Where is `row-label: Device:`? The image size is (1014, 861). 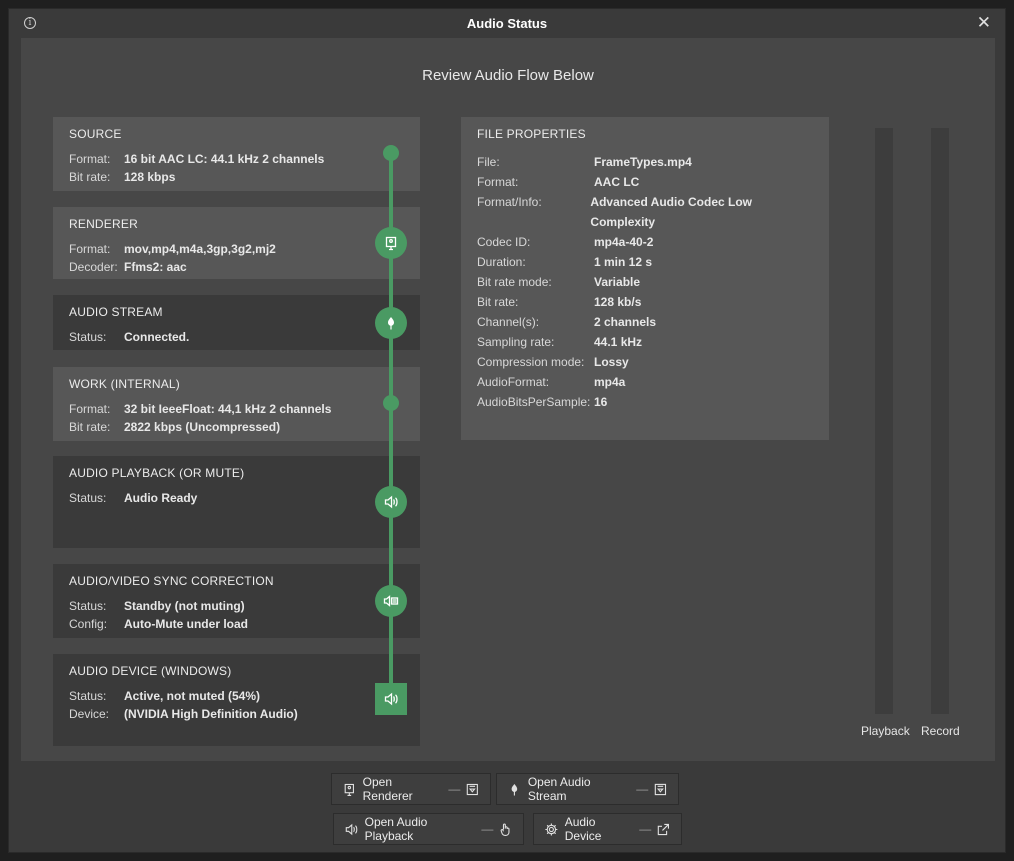
row-label: Device: is located at coordinates (89, 714).